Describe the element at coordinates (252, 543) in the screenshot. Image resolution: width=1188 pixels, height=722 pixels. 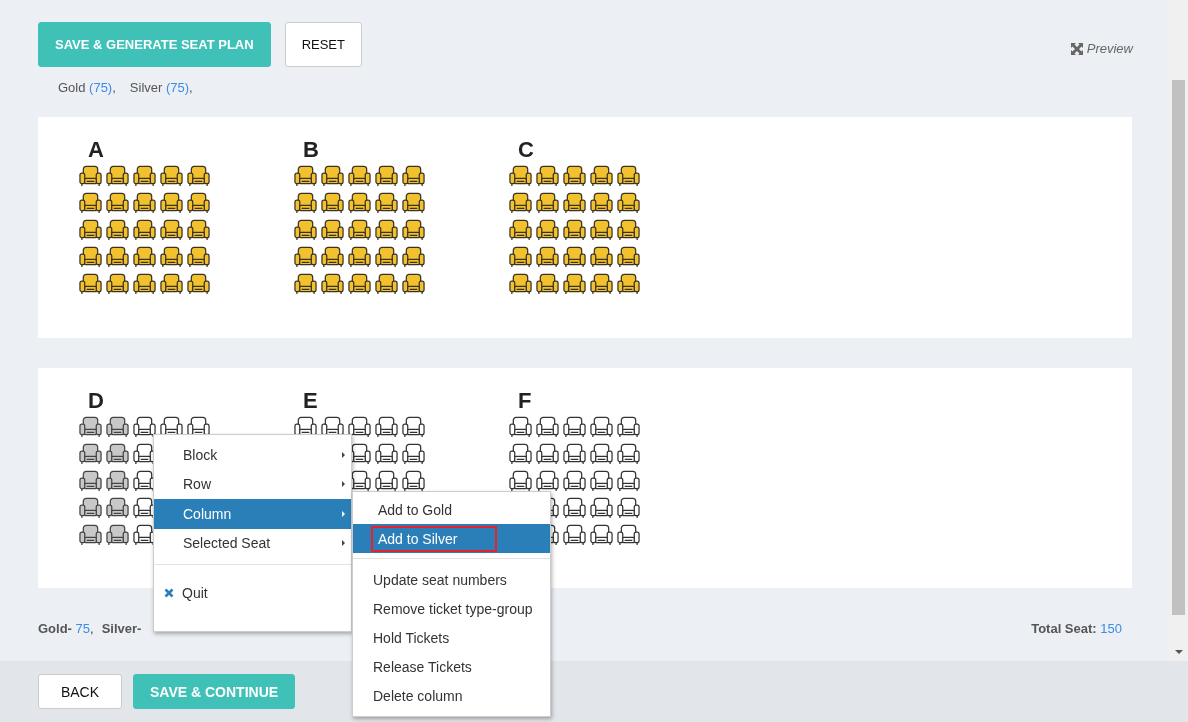
I see `menu-item: Selected Seat` at that location.